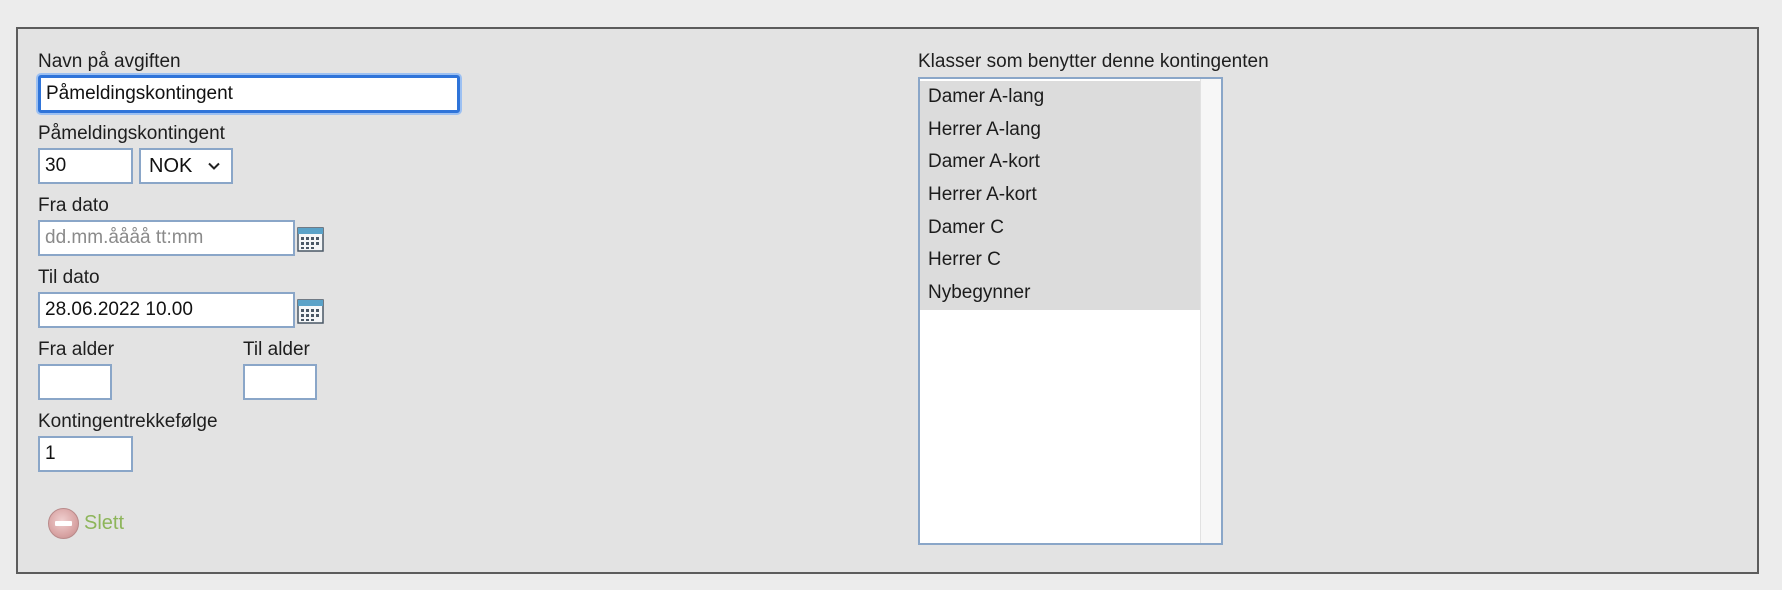  What do you see at coordinates (69, 277) in the screenshot?
I see `to-date-label: Til dato` at bounding box center [69, 277].